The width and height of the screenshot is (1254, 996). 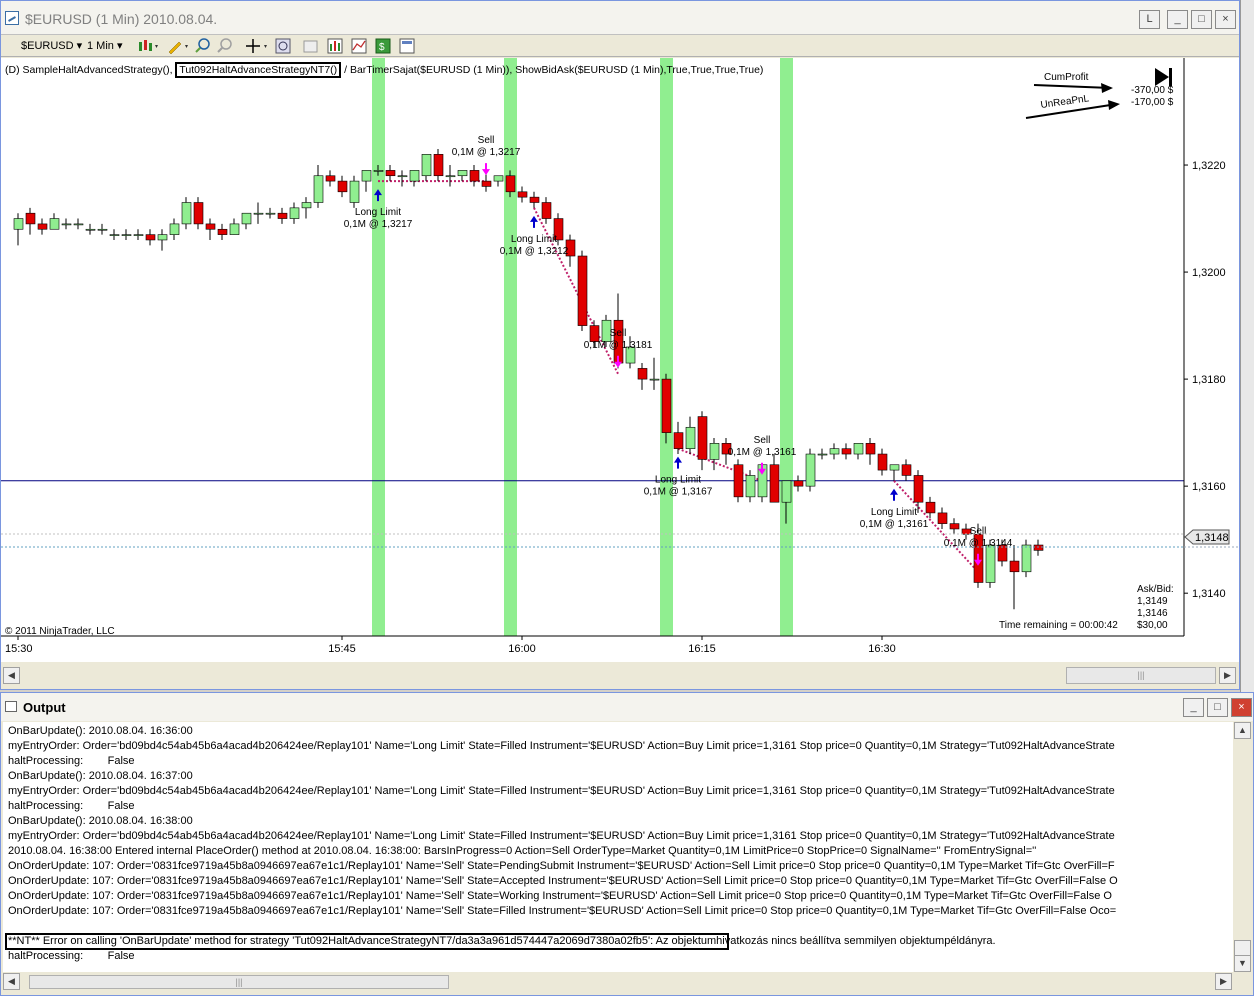 What do you see at coordinates (1242, 847) in the screenshot?
I see `output-vertical-scrollbar: ▲ ▼` at bounding box center [1242, 847].